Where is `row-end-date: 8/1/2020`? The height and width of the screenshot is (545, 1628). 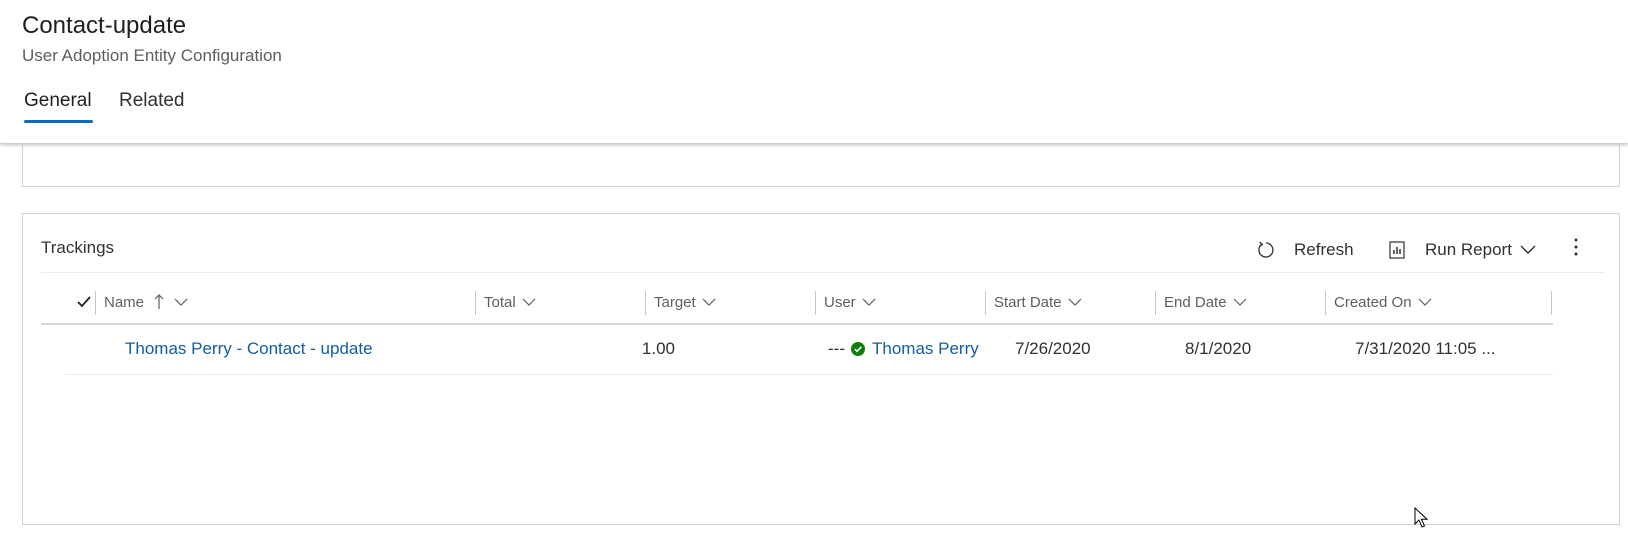
row-end-date: 8/1/2020 is located at coordinates (1218, 348).